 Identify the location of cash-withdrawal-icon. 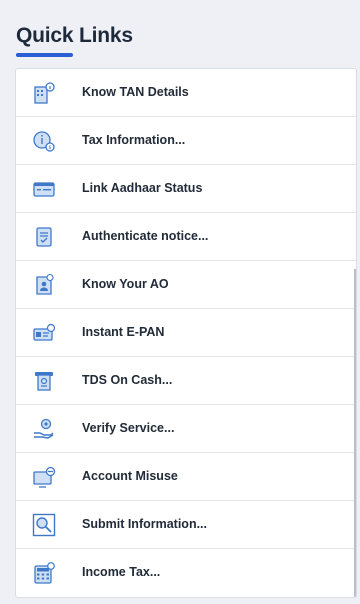
(44, 381).